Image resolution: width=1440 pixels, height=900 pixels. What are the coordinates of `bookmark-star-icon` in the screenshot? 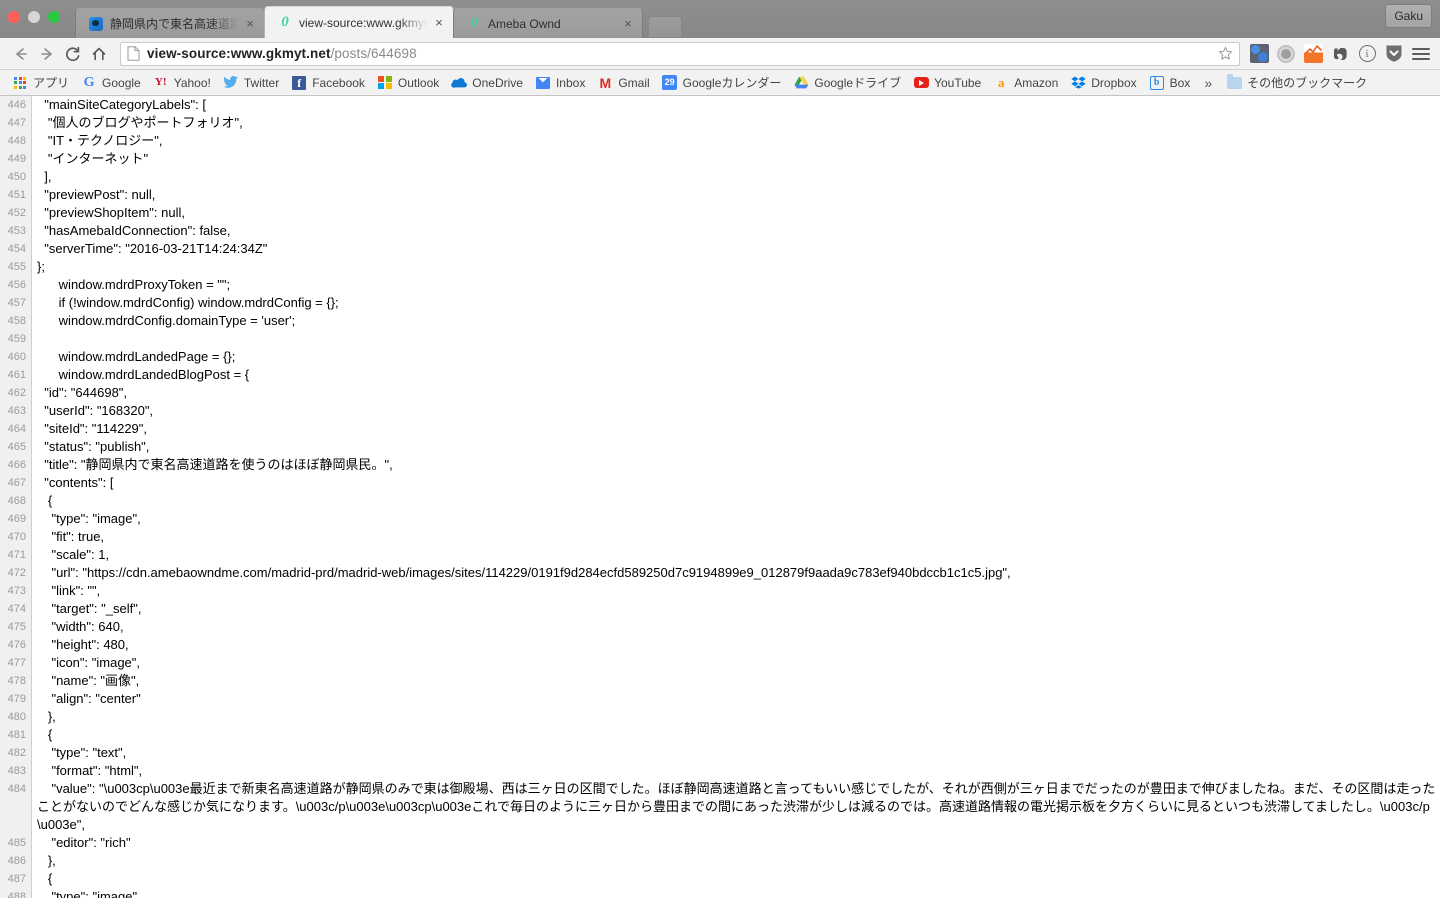 It's located at (1225, 54).